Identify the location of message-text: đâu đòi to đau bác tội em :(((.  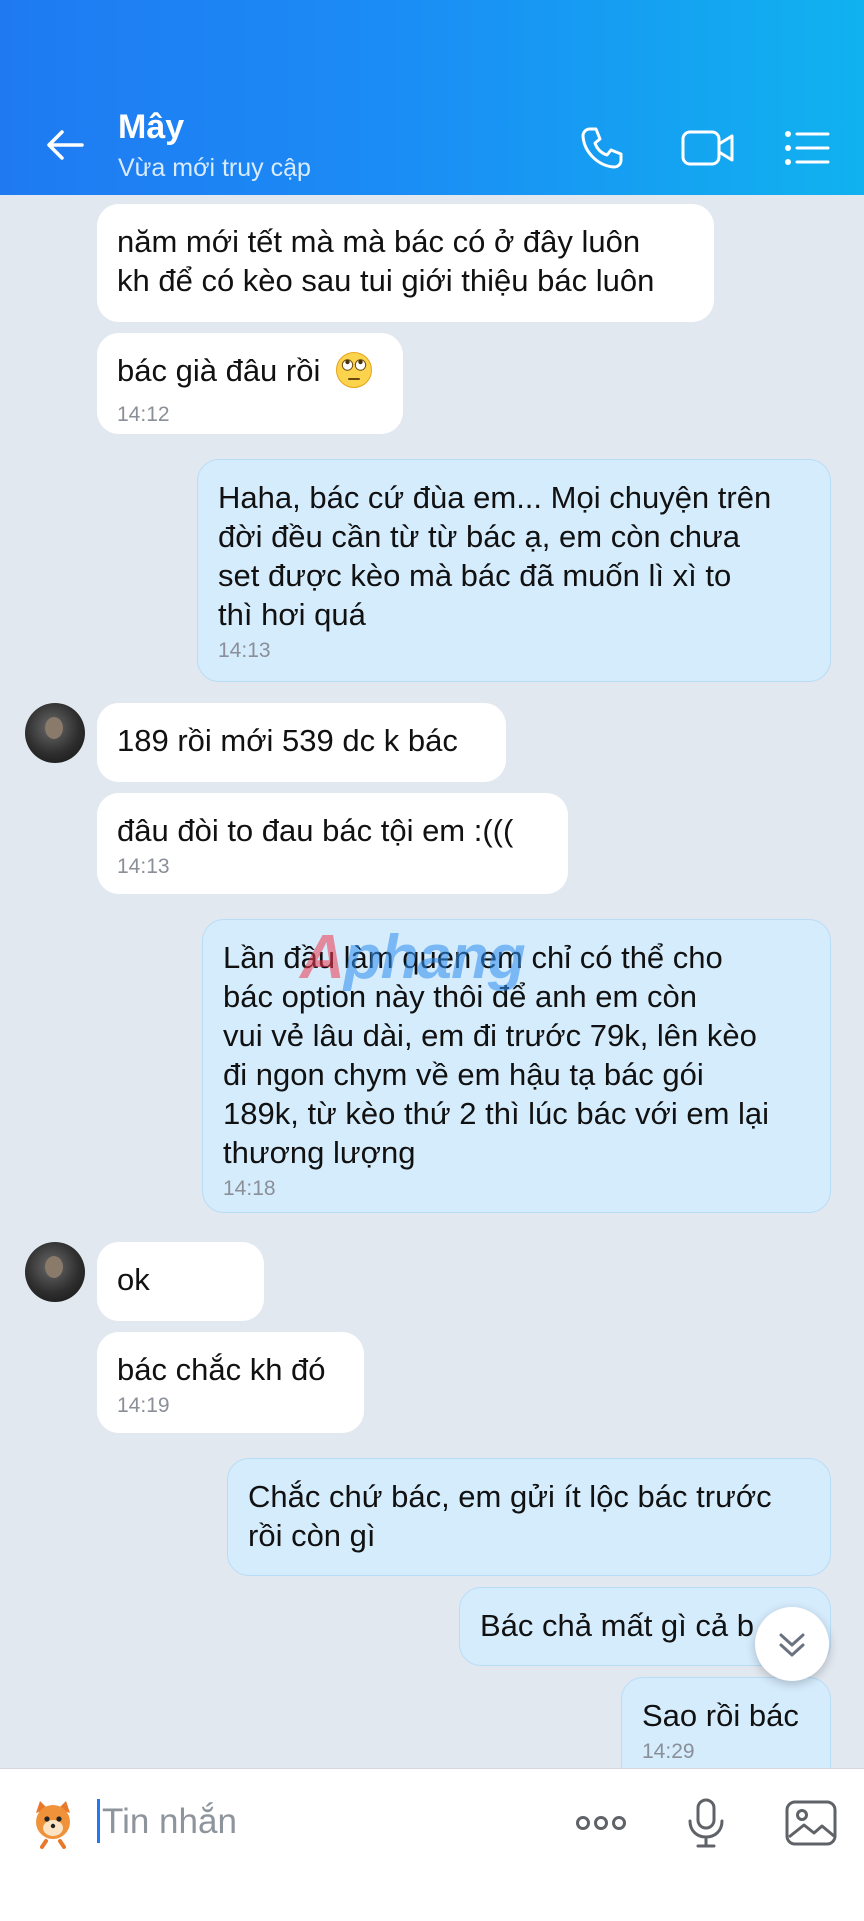
(315, 830).